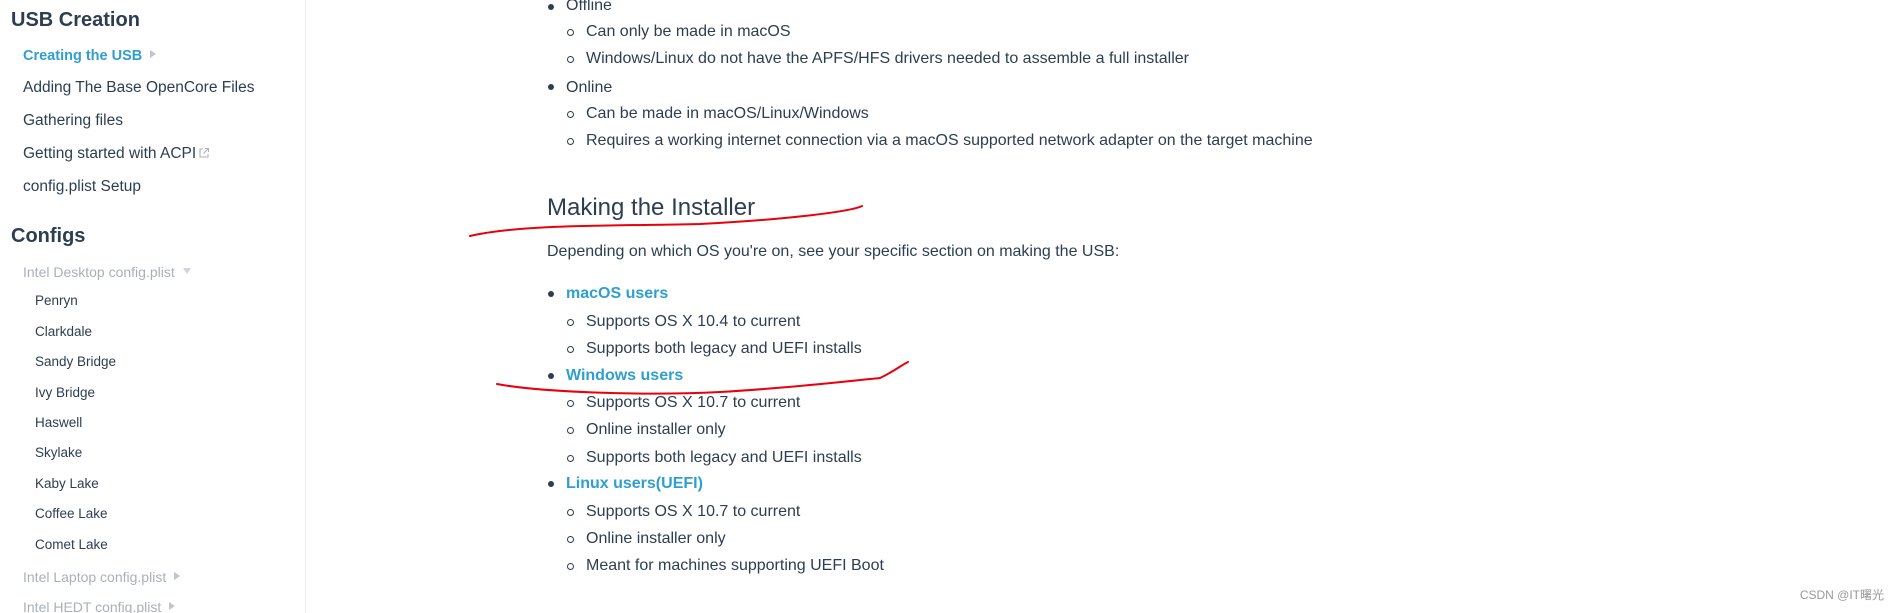 Image resolution: width=1898 pixels, height=613 pixels. What do you see at coordinates (634, 484) in the screenshot?
I see `linux-users-link: Linux users(UEFI)` at bounding box center [634, 484].